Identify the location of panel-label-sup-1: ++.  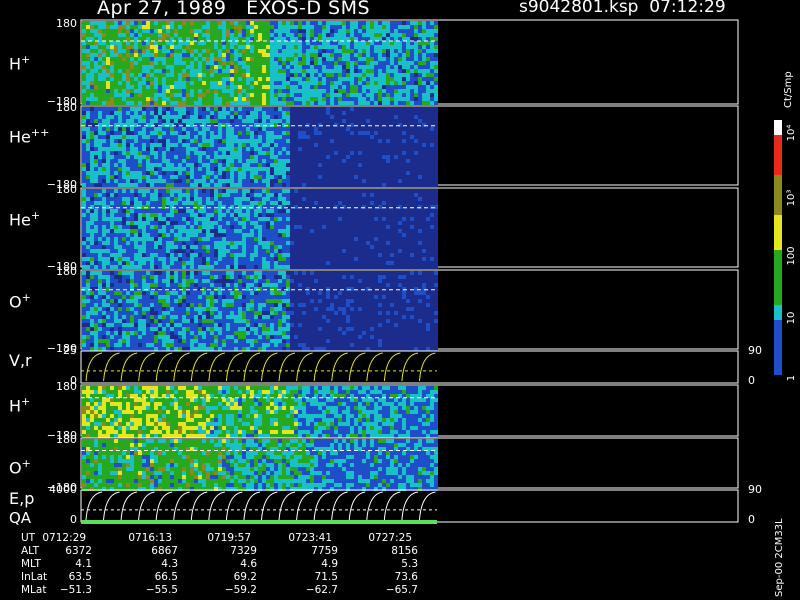
(40, 132).